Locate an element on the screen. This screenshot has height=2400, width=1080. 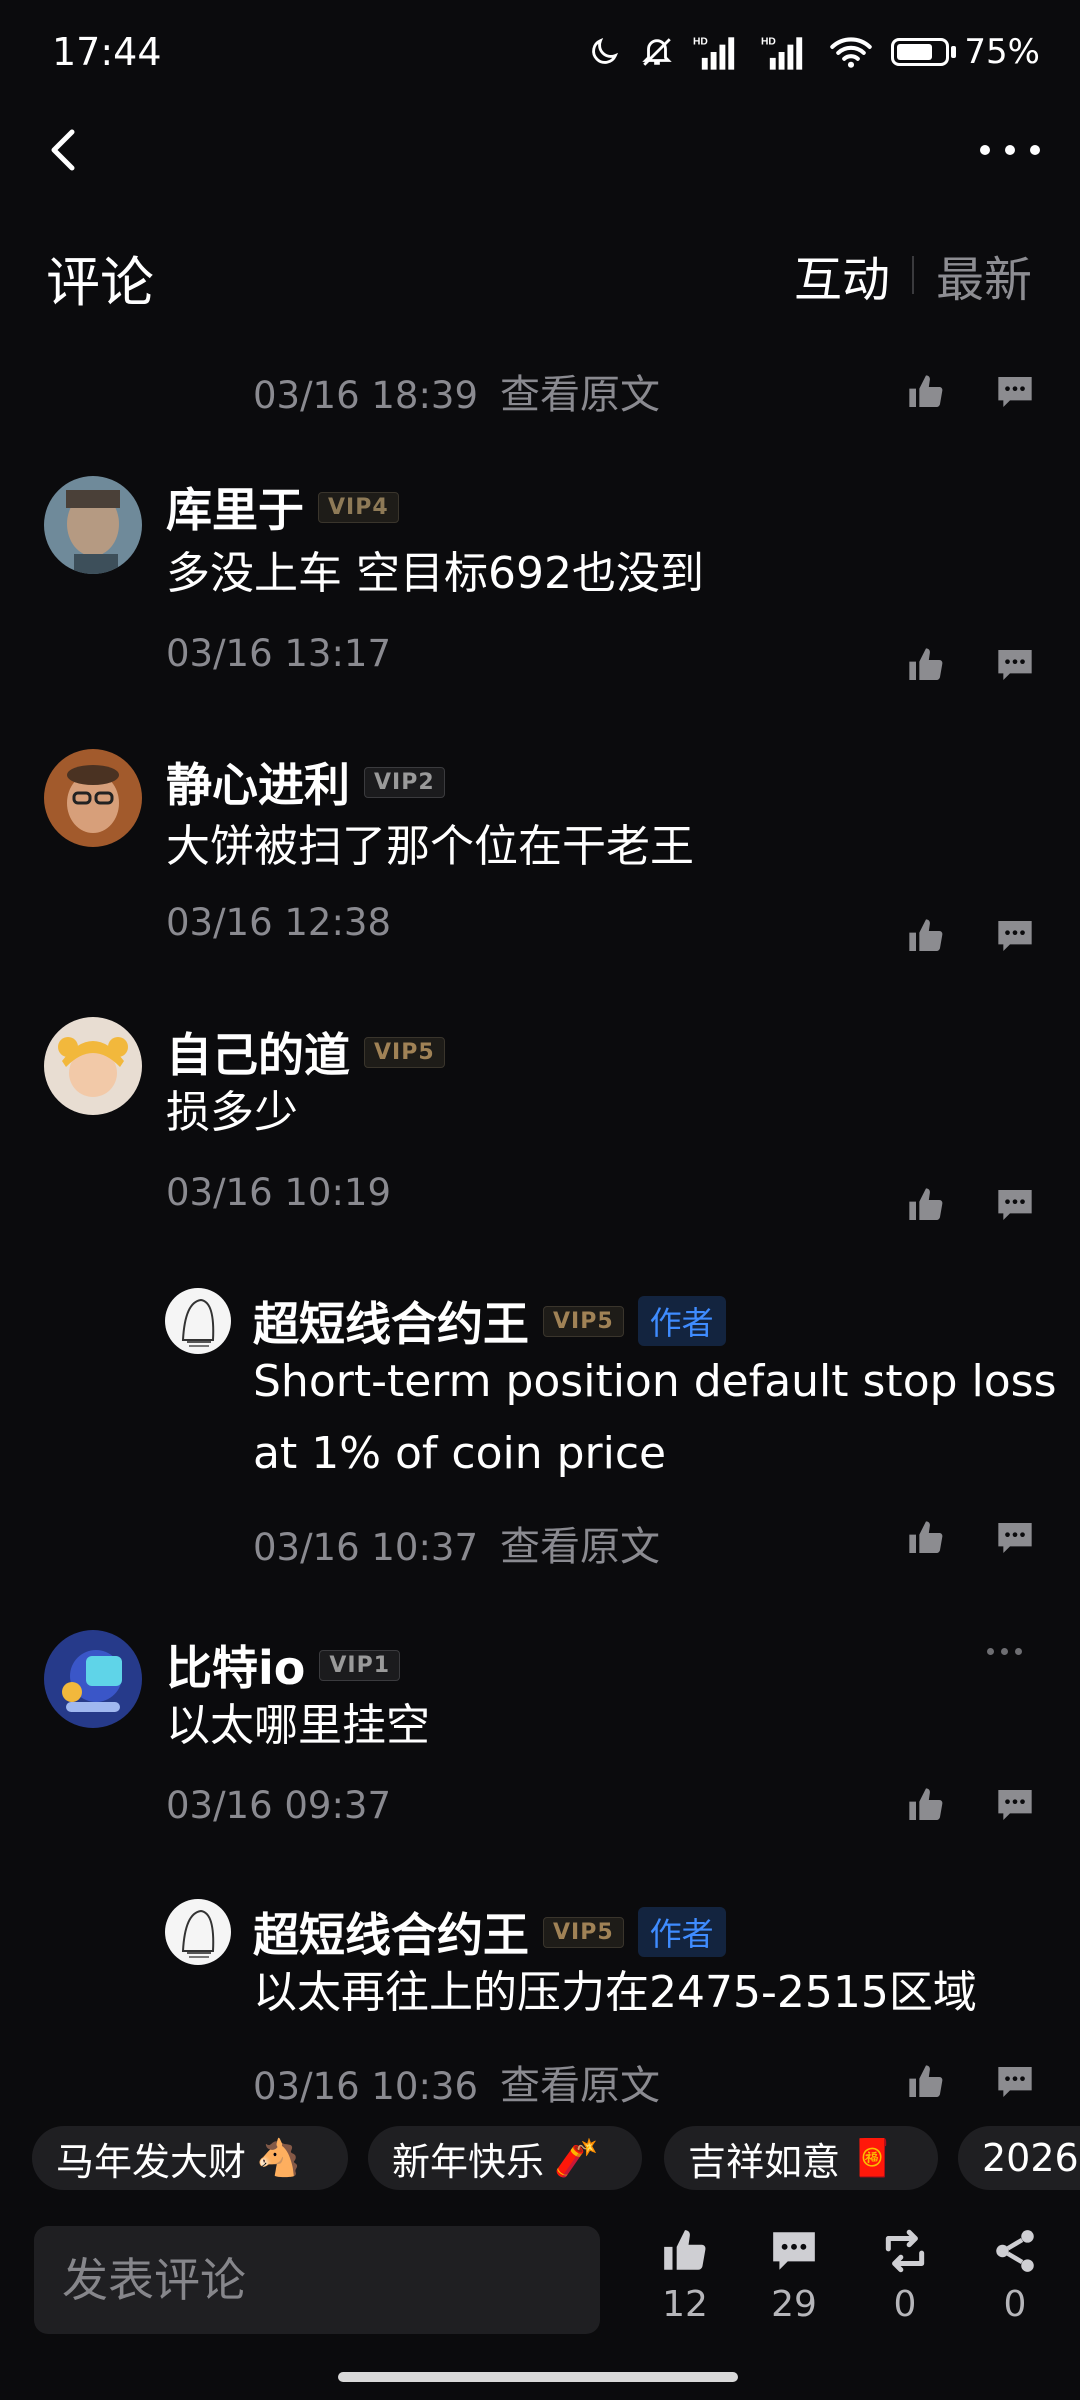
username: 静心进利 is located at coordinates (258, 782).